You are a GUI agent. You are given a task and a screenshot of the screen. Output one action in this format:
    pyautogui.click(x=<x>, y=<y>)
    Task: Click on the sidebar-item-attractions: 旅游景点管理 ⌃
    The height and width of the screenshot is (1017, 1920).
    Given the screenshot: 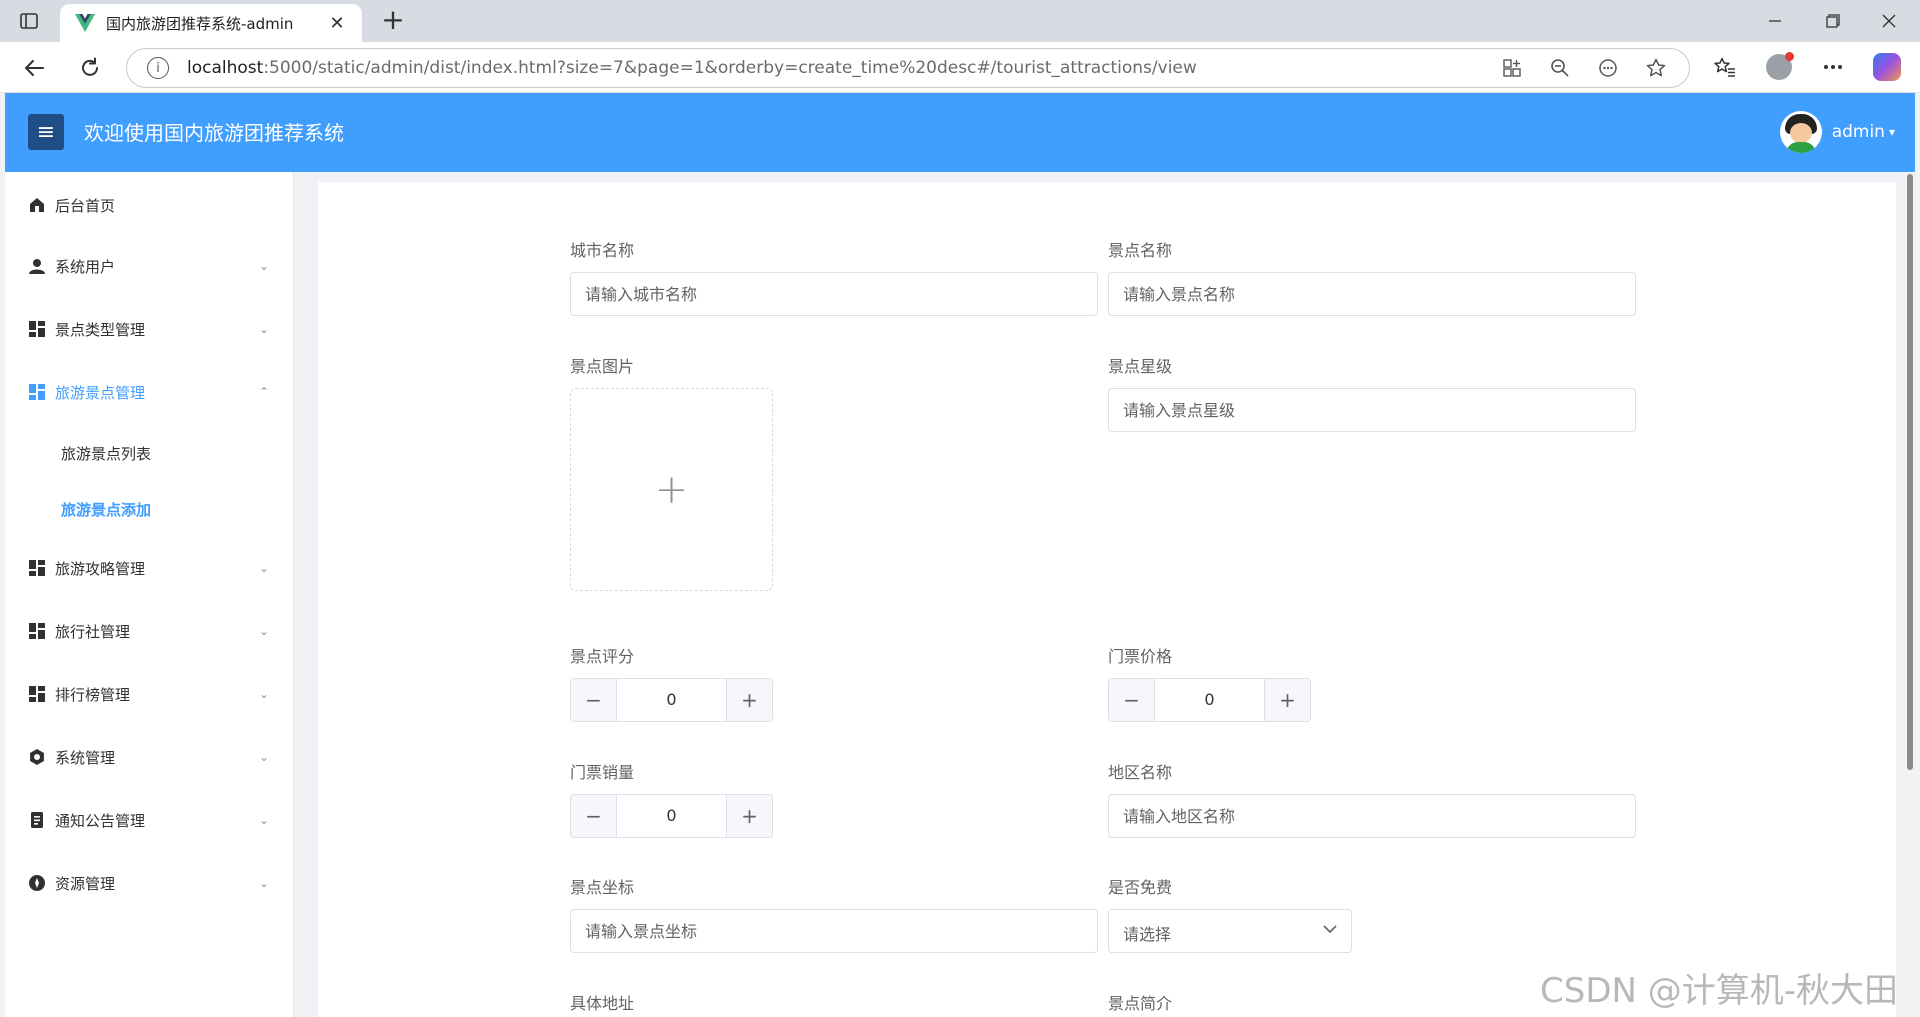 What is the action you would take?
    pyautogui.click(x=149, y=392)
    